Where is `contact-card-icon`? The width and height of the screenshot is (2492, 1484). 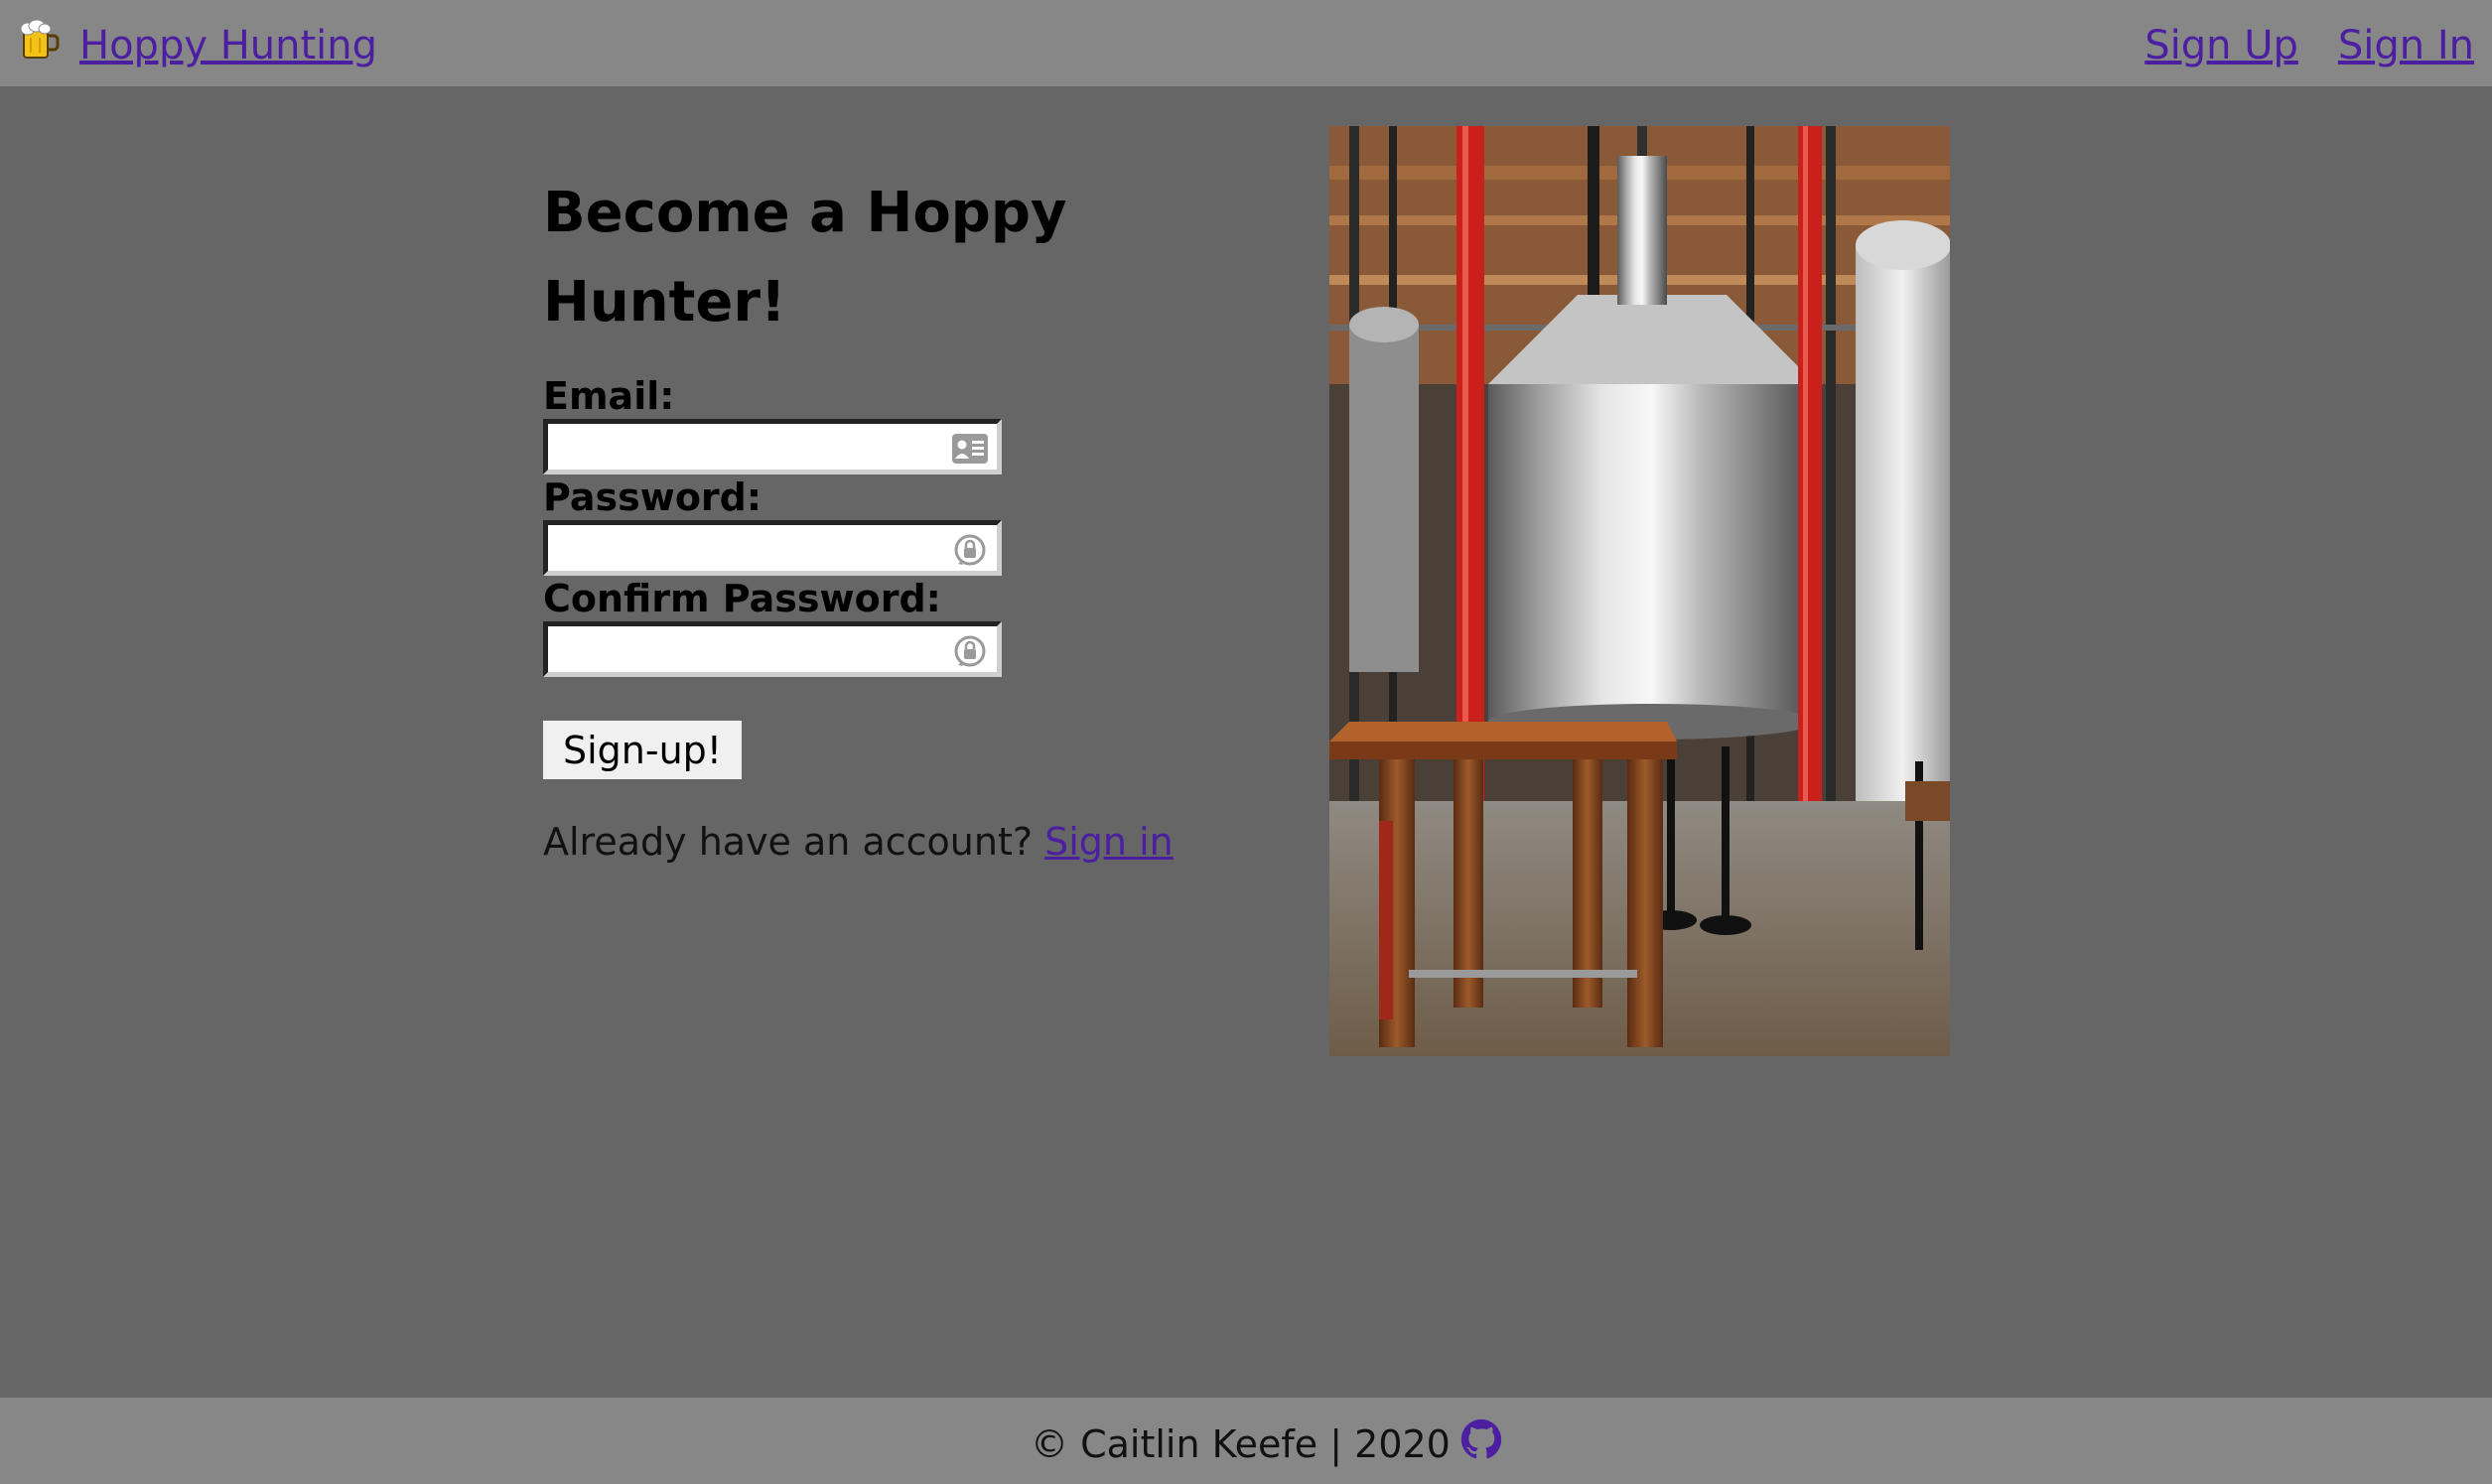 contact-card-icon is located at coordinates (970, 449).